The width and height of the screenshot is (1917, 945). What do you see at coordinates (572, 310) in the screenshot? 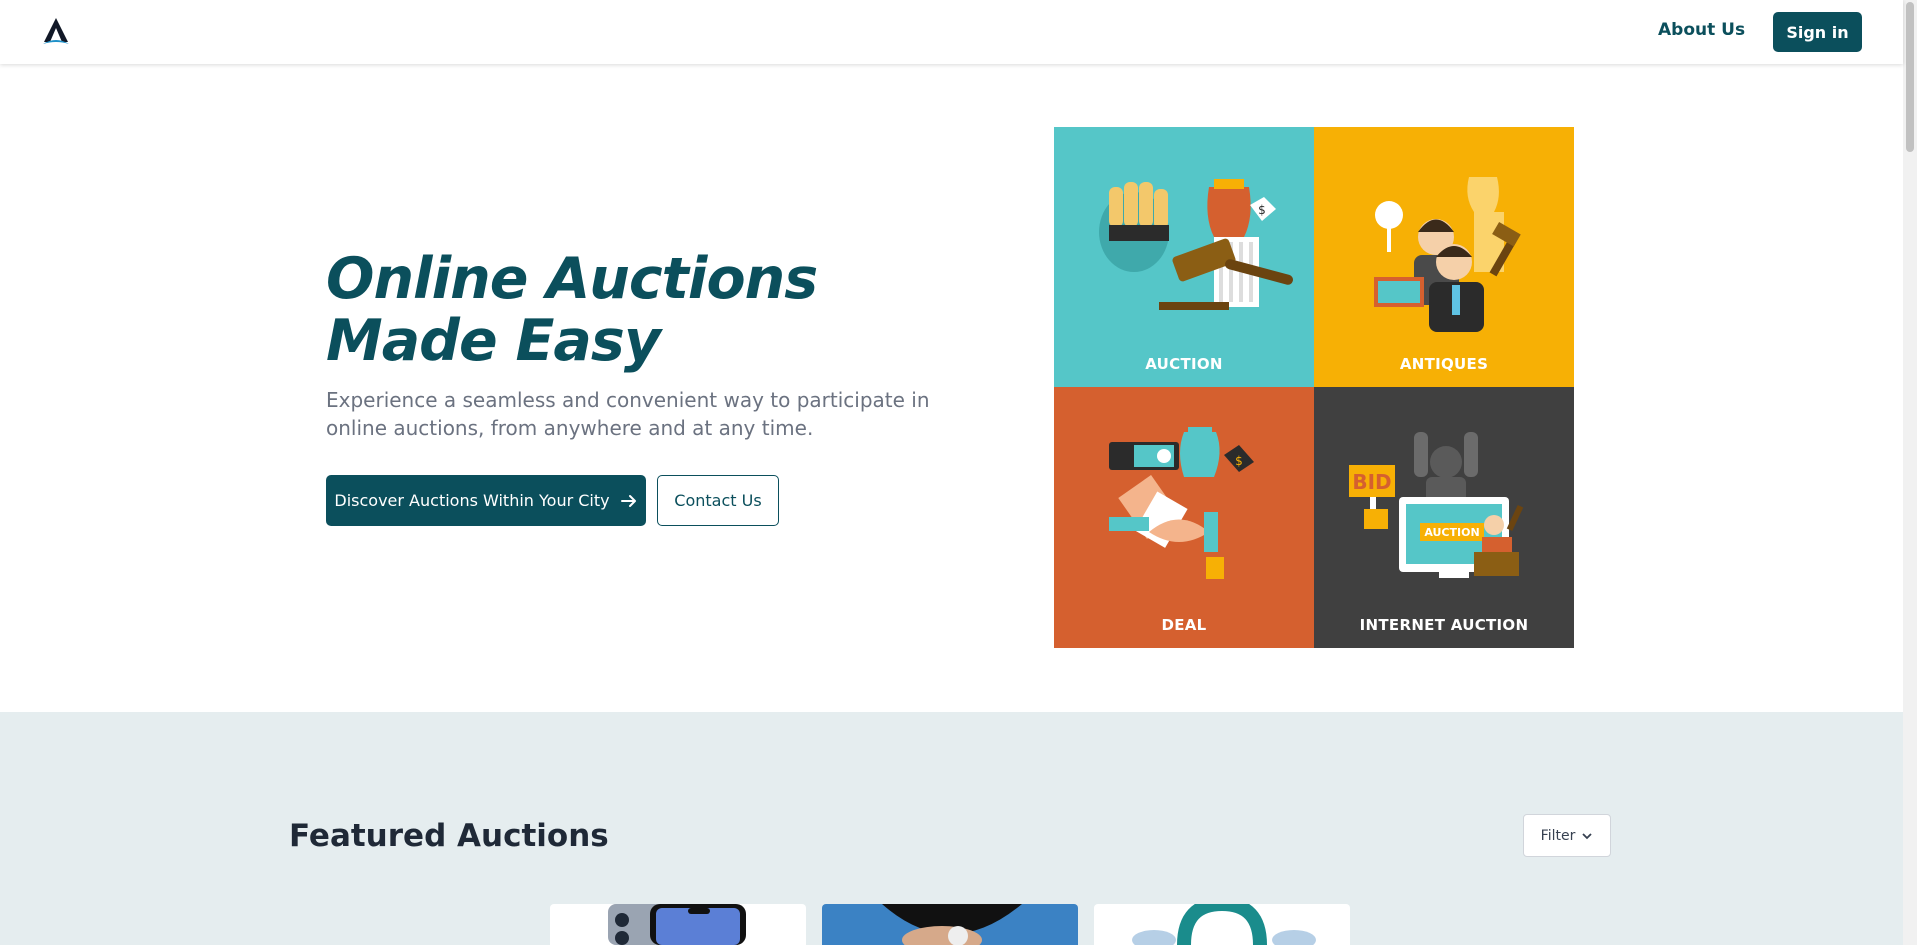
I see `hero-title: Online Auctions Made Easy` at bounding box center [572, 310].